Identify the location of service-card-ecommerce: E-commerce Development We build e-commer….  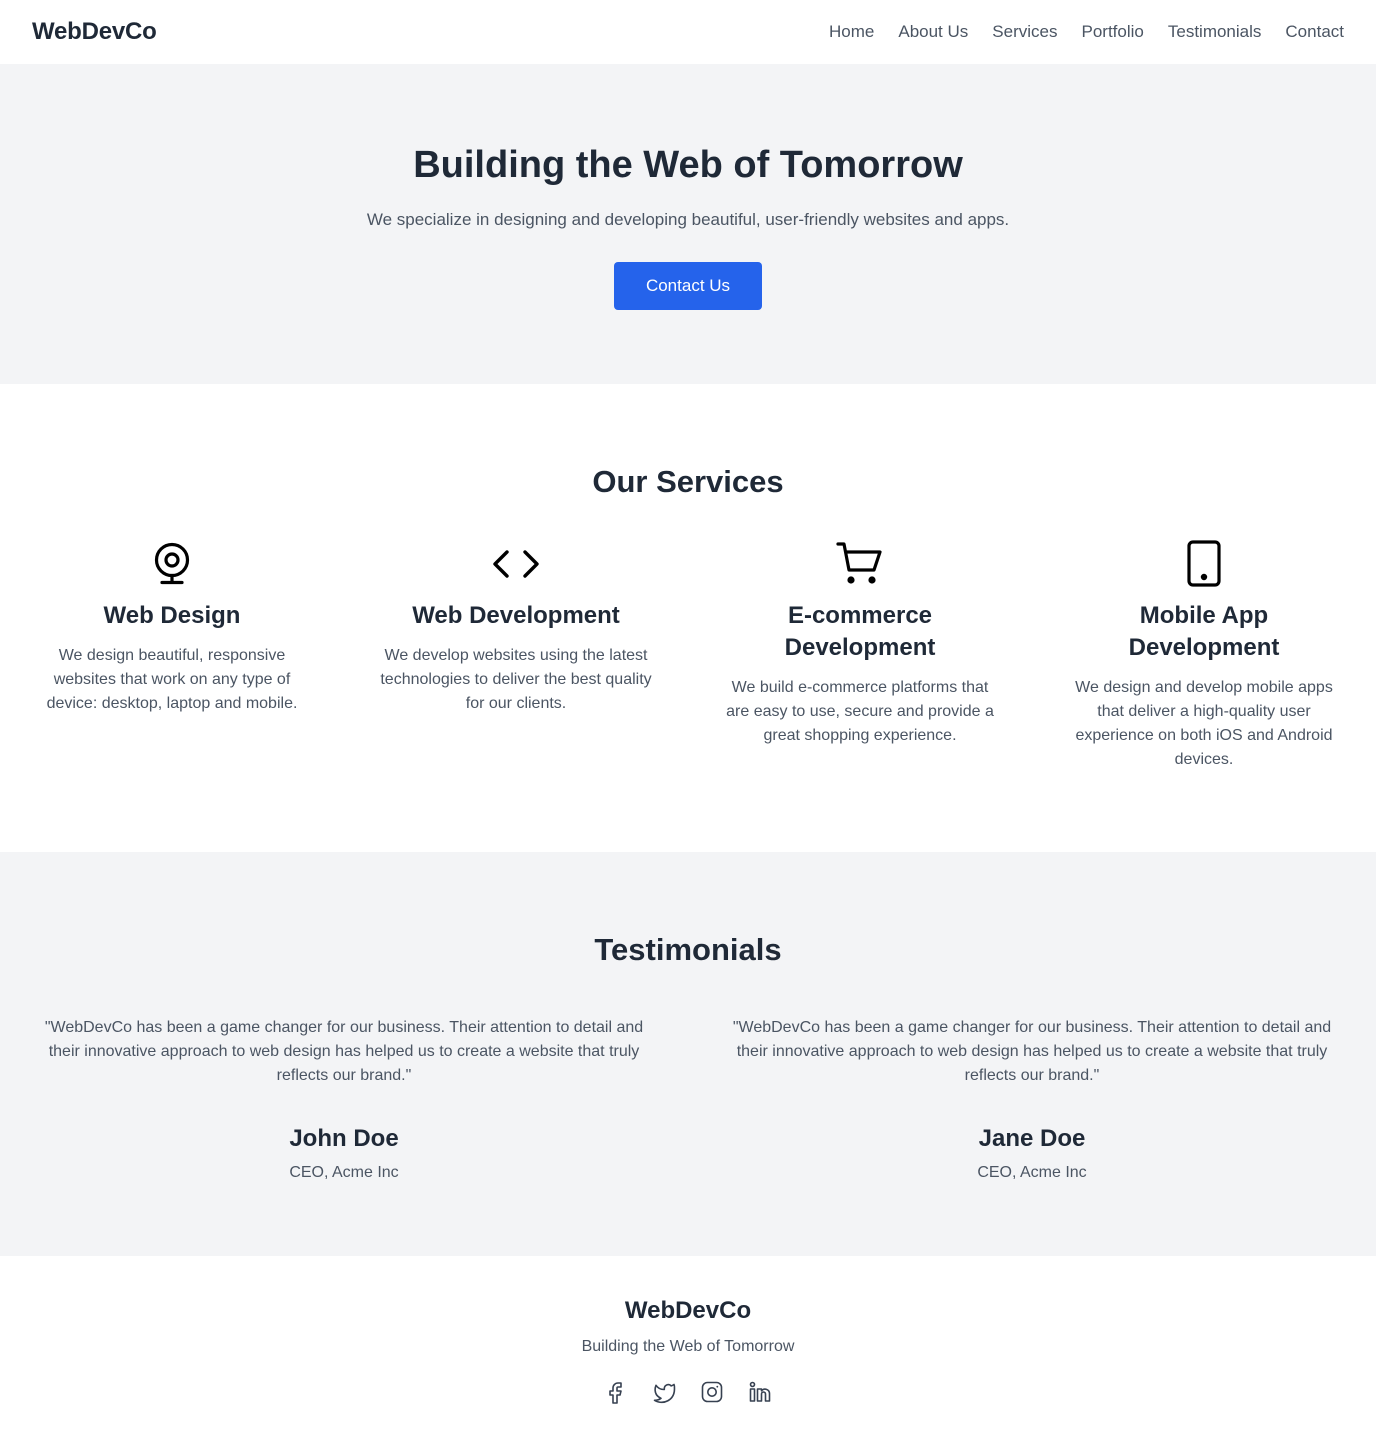
(860, 656).